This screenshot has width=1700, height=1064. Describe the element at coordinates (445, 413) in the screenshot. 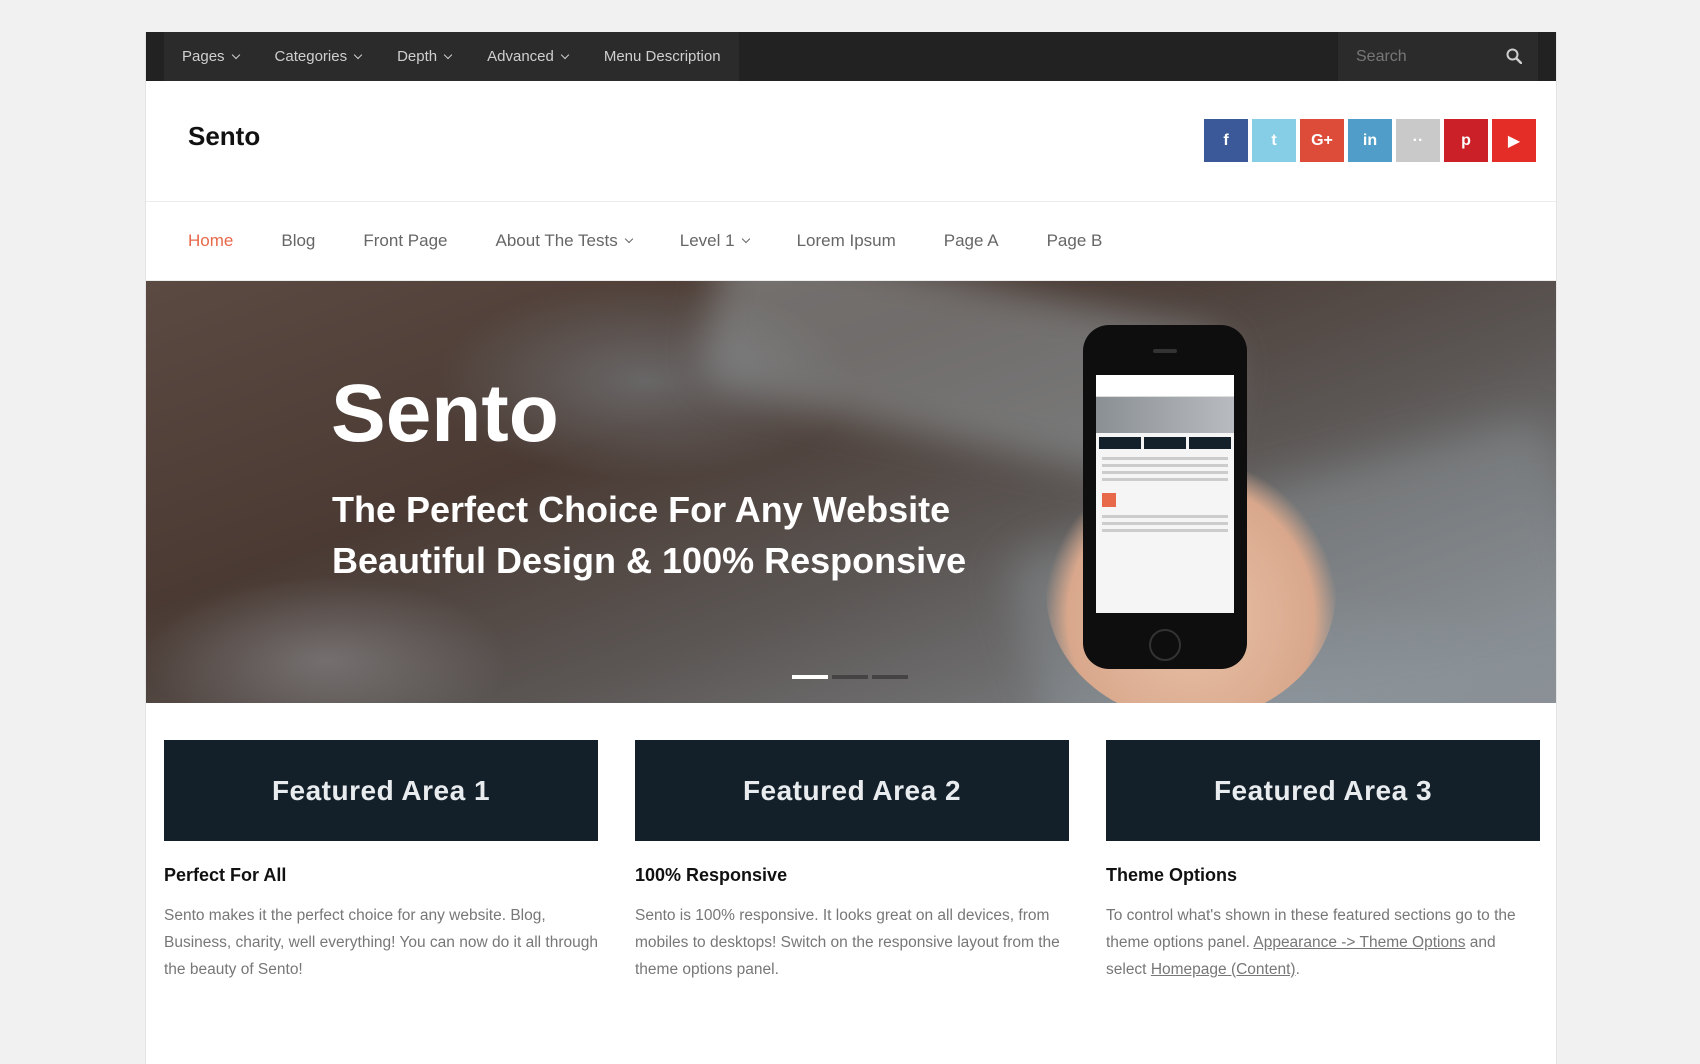

I see `hero-title: Sento` at that location.